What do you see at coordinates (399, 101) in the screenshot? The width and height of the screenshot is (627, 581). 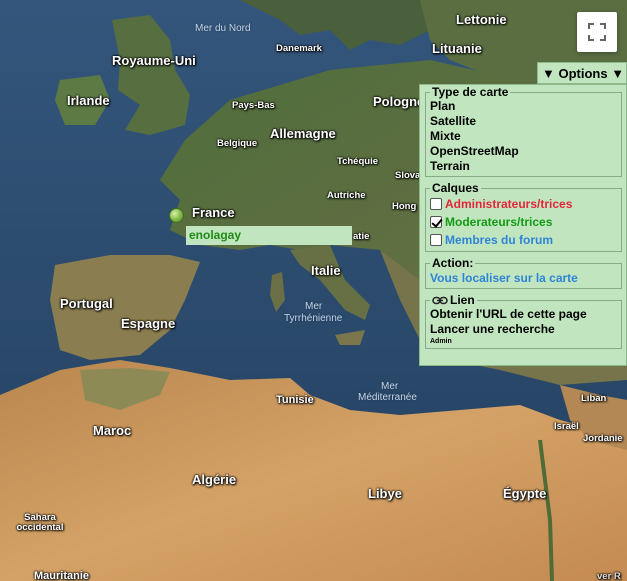 I see `country-label-pologne: Pologne` at bounding box center [399, 101].